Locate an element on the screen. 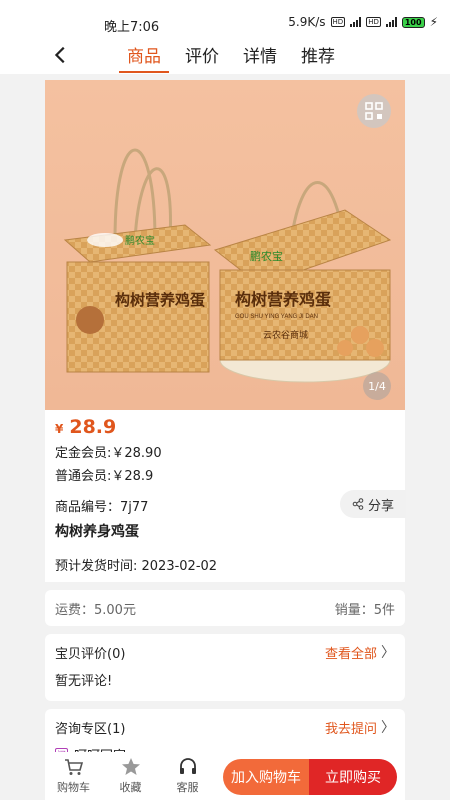 This screenshot has height=800, width=450. cart-label: 购物车 is located at coordinates (73, 787).